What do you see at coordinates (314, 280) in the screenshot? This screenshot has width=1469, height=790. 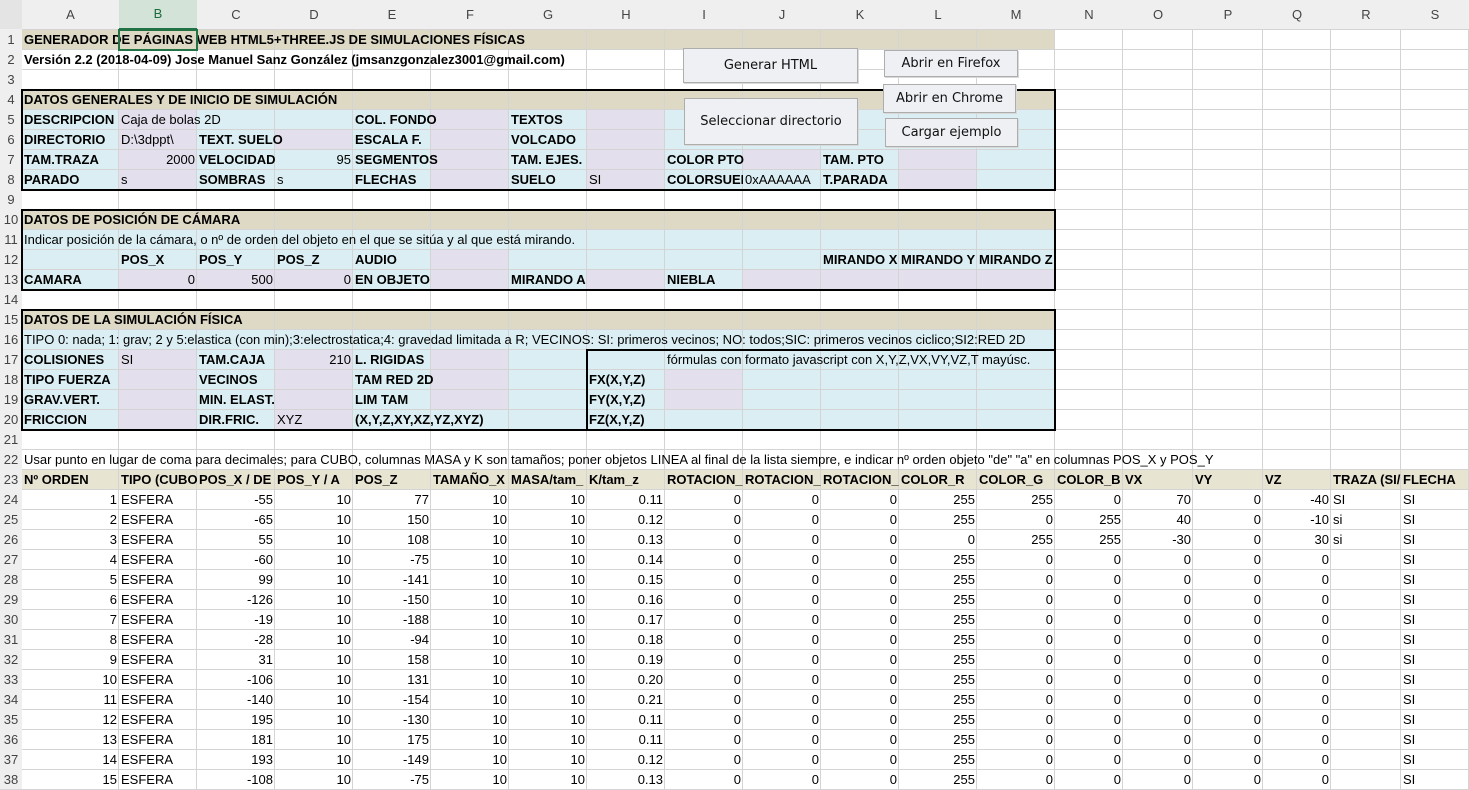 I see `cell-d13: 0` at bounding box center [314, 280].